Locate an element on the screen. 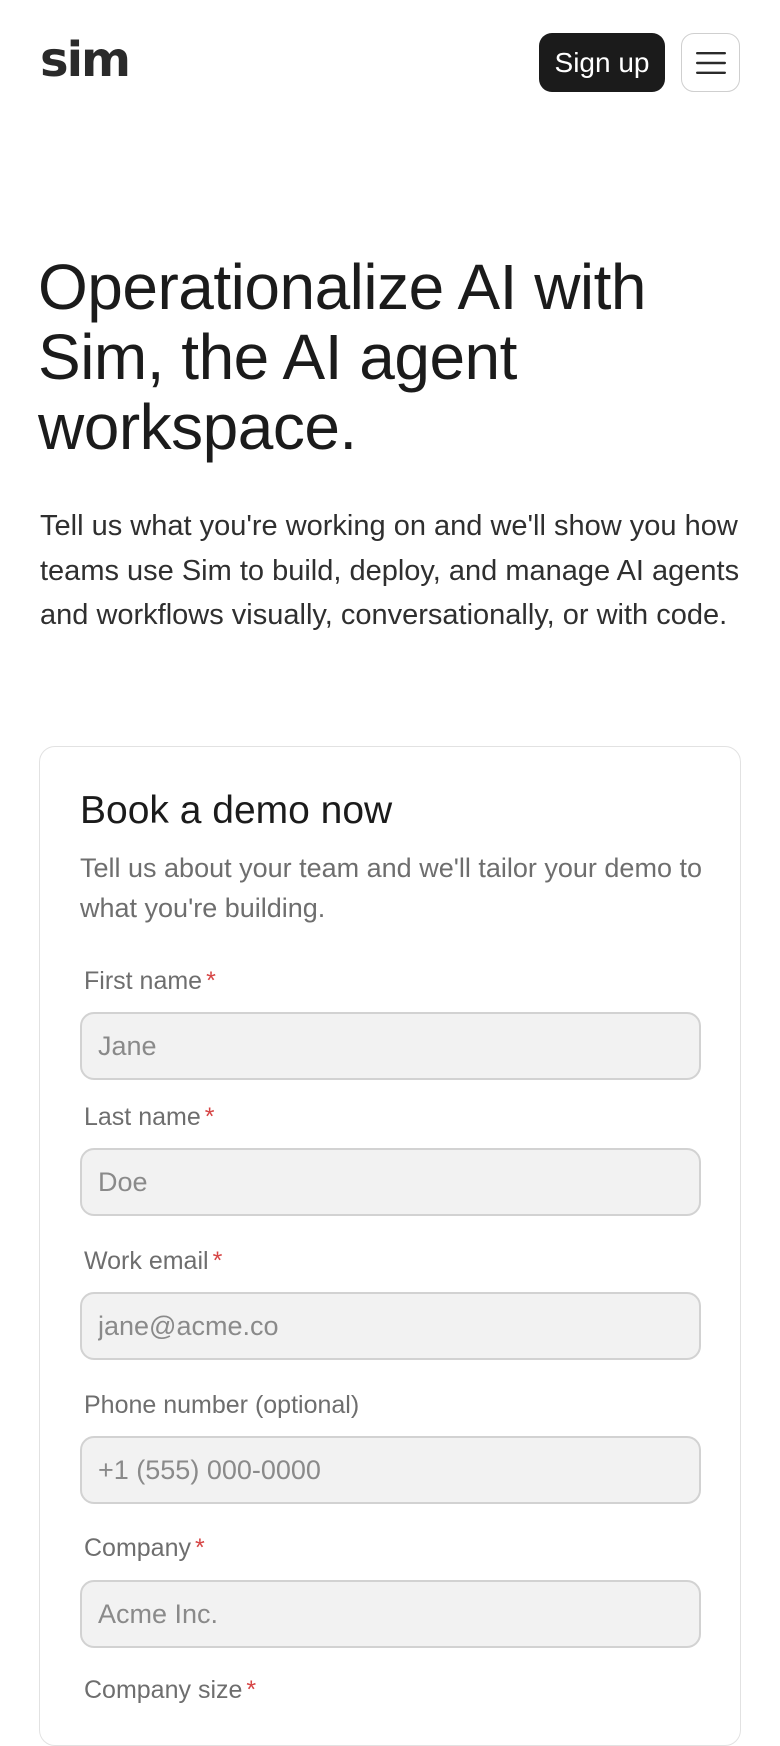 The width and height of the screenshot is (780, 1746). phone-number-label-text: Phone number (optional) is located at coordinates (222, 1405).